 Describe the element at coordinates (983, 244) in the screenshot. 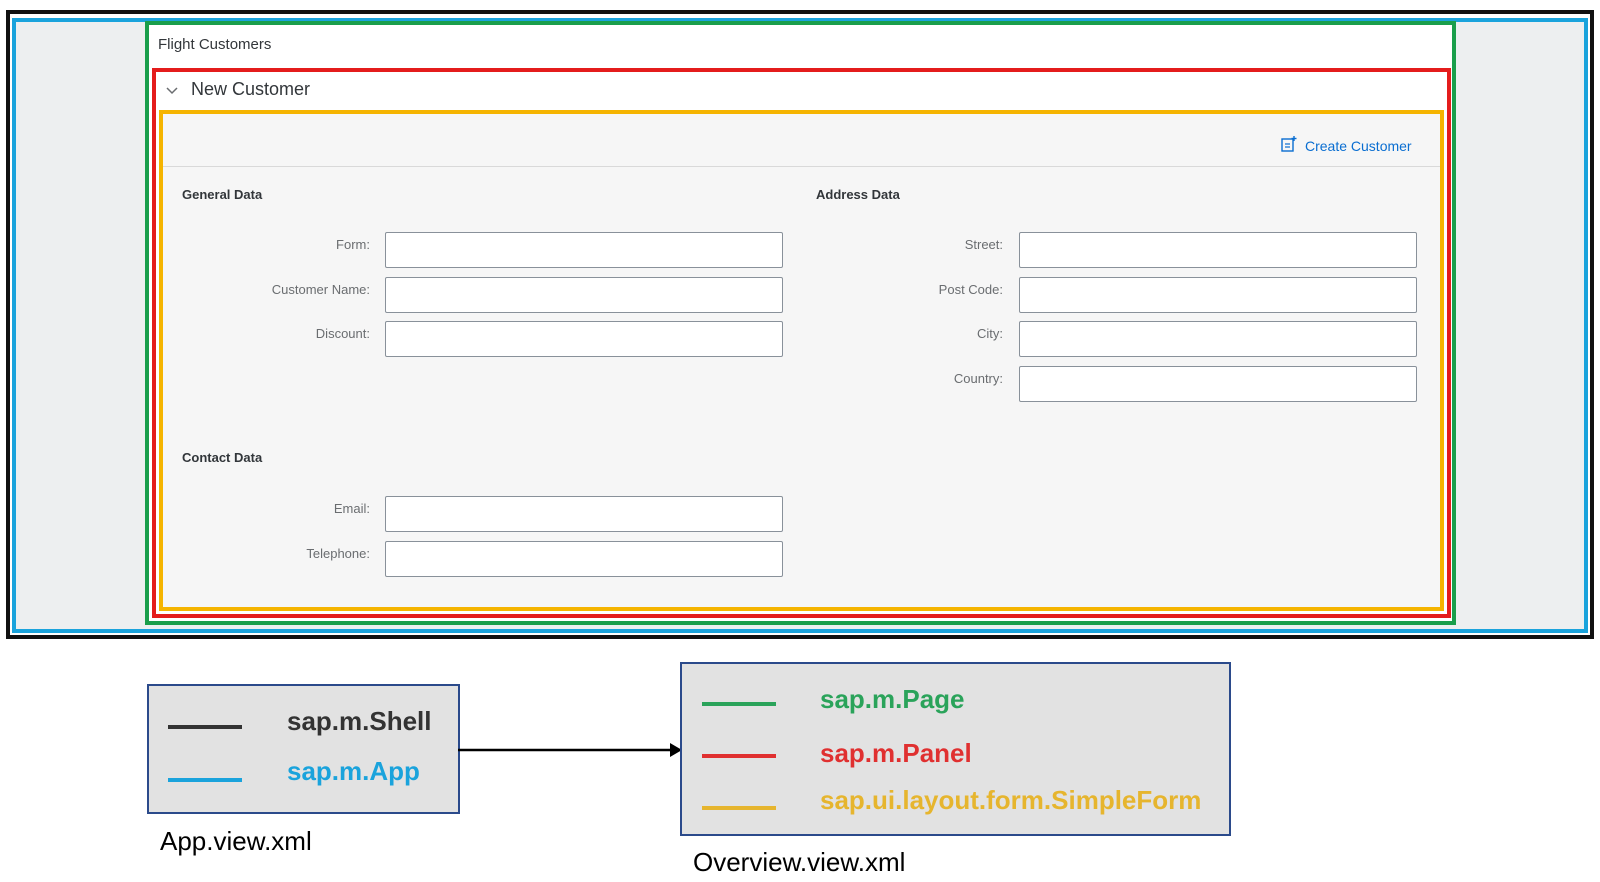

I see `street-label: Street:` at that location.